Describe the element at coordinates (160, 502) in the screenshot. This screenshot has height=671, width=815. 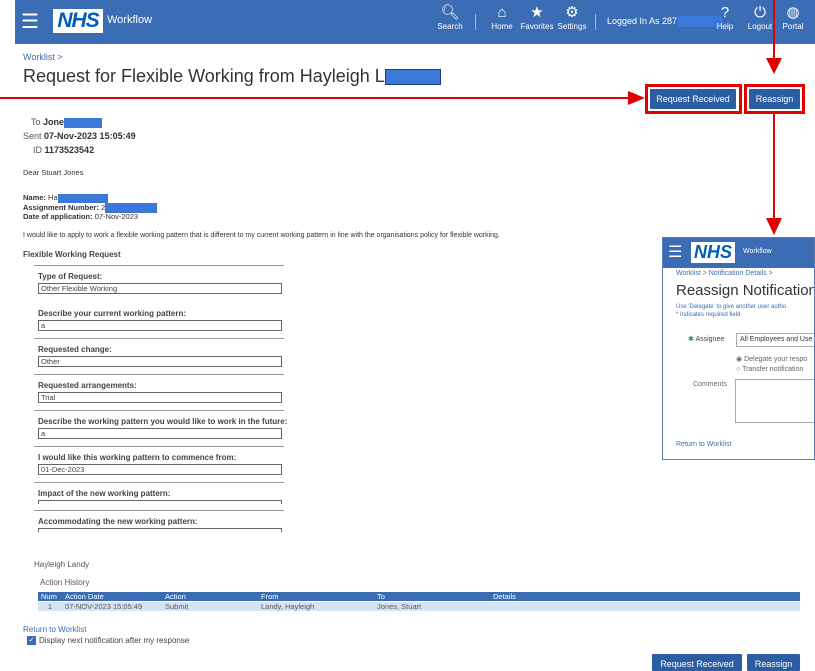
I see `impact-field` at that location.